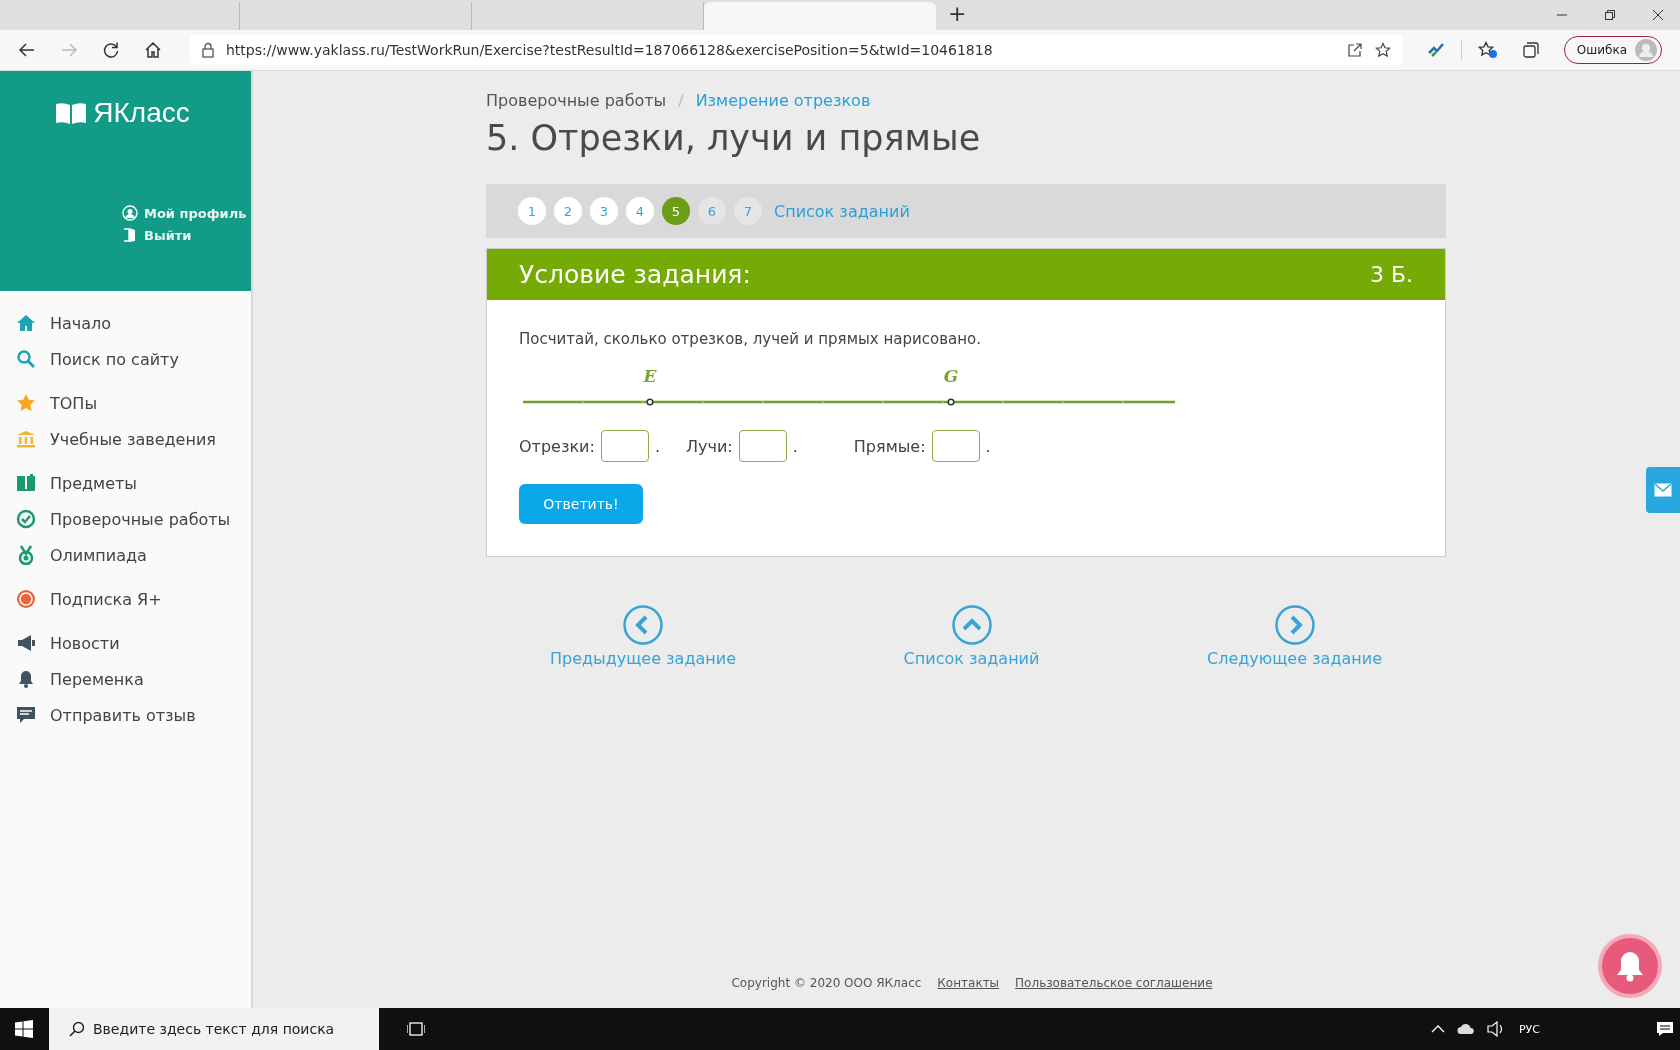 This screenshot has height=1050, width=1680. I want to click on check-circle-icon, so click(26, 519).